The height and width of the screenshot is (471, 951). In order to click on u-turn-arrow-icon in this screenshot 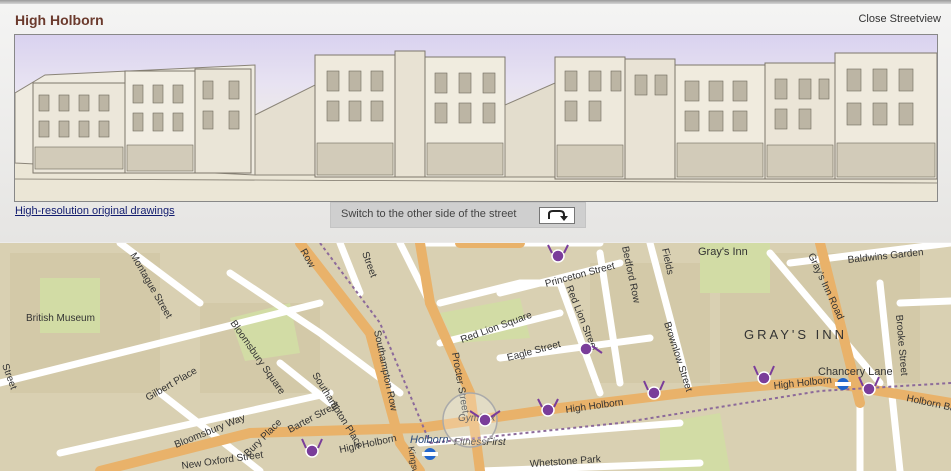, I will do `click(558, 215)`.